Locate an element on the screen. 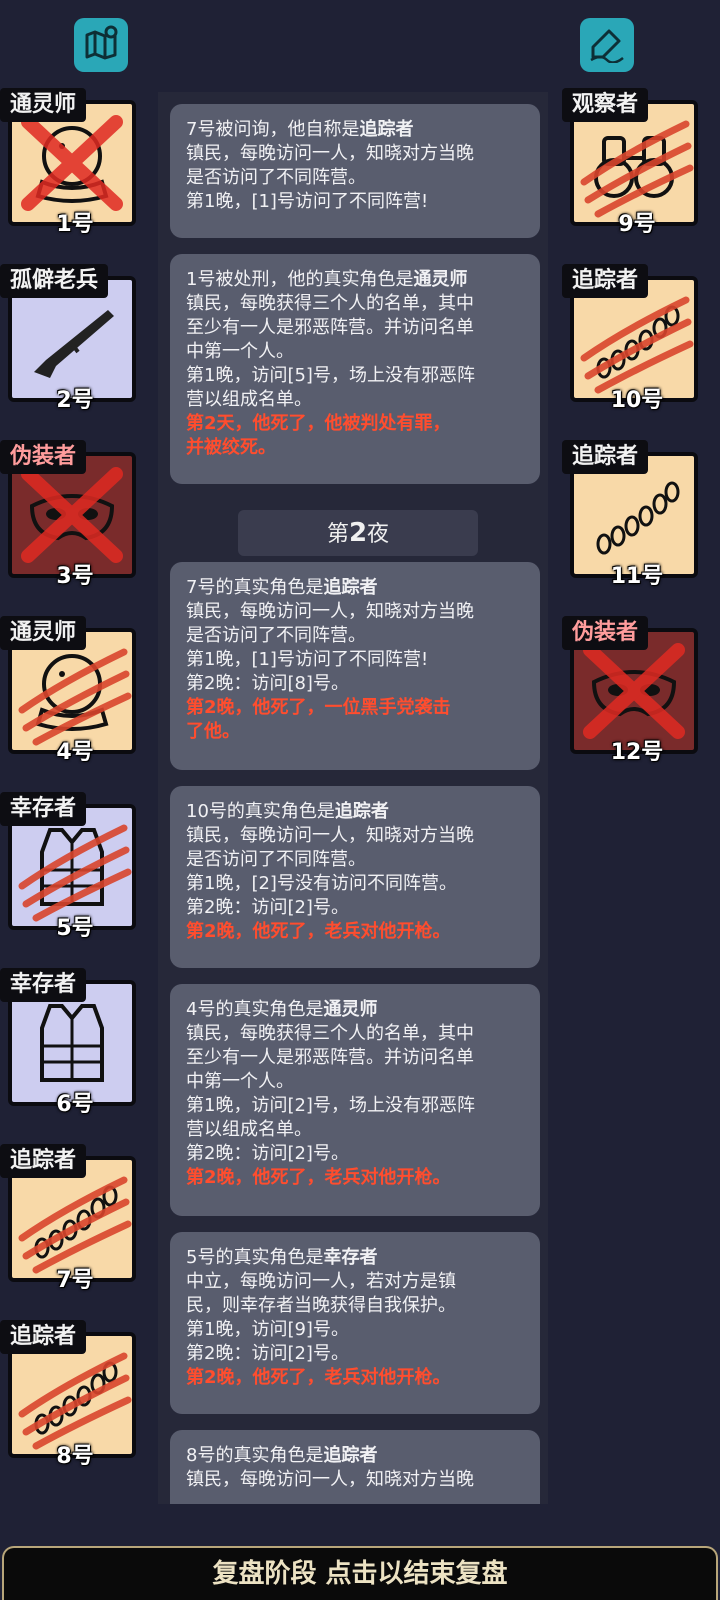  player-number: 2号 is located at coordinates (75, 400).